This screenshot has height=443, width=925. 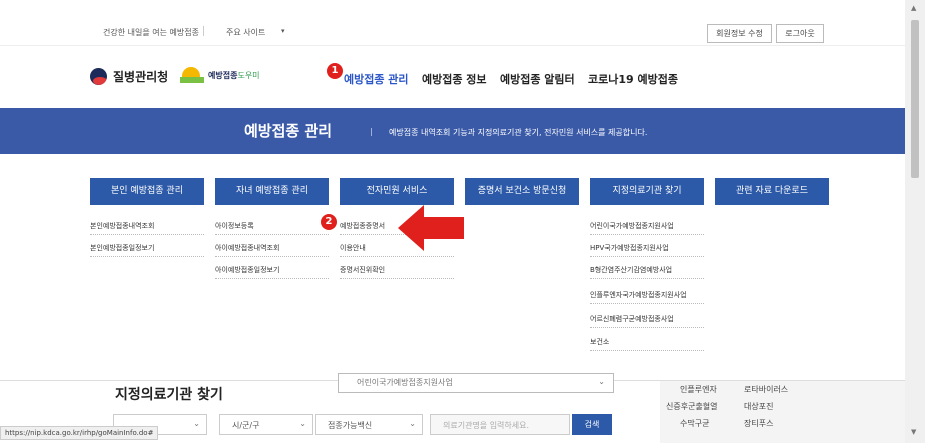 I want to click on edit-profile-button: 회원정보 수정, so click(x=739, y=33).